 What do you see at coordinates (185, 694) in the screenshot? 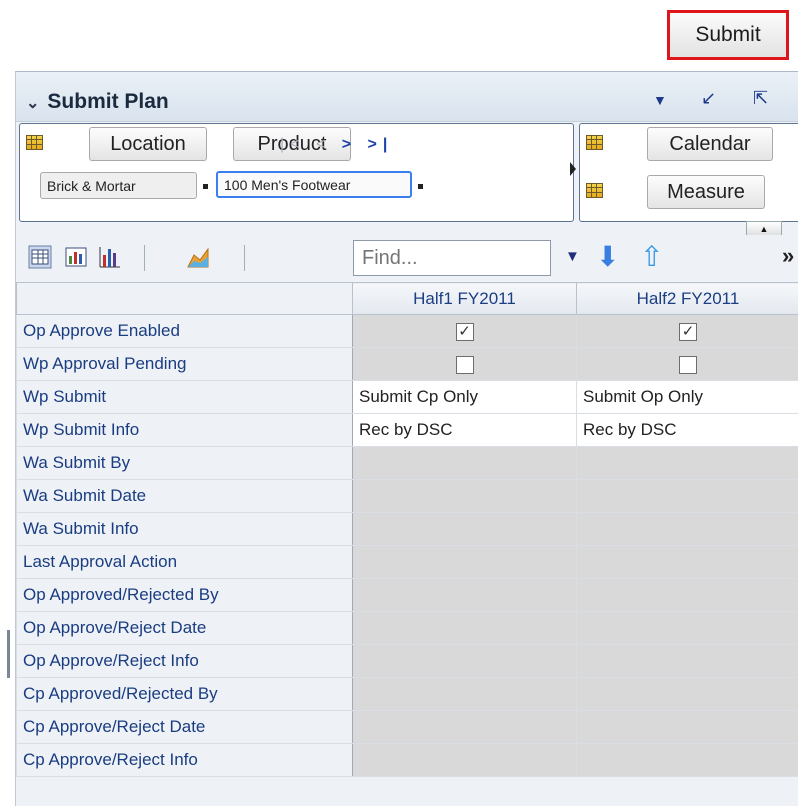
I see `row-header: Cp Approved/Rejected By` at bounding box center [185, 694].